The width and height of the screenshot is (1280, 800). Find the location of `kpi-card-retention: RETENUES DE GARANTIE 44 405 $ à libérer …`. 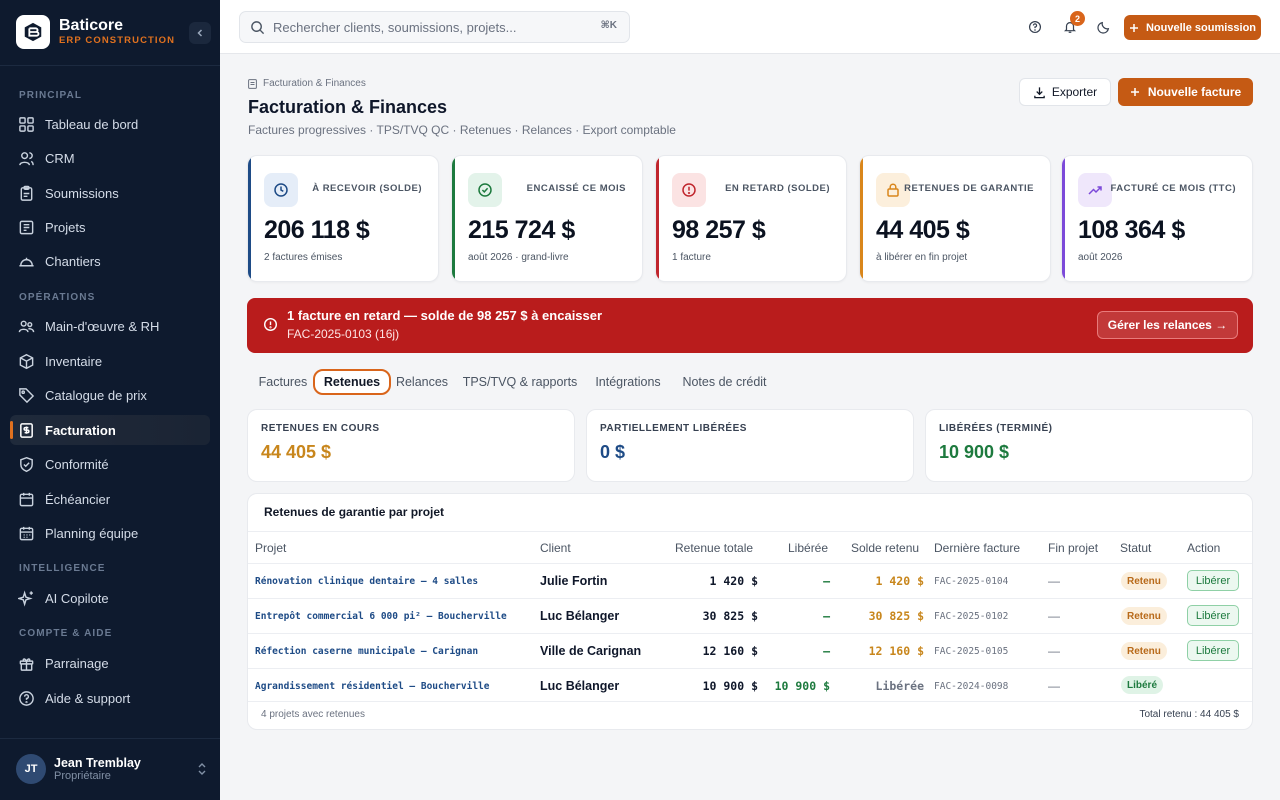

kpi-card-retention: RETENUES DE GARANTIE 44 405 $ à libérer … is located at coordinates (955, 218).